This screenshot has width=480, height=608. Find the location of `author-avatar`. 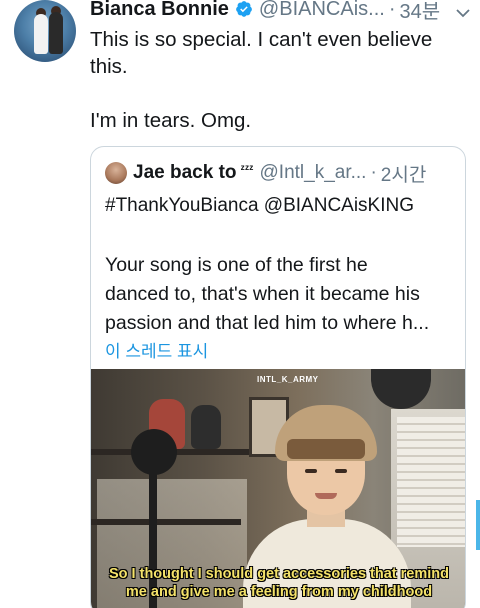

author-avatar is located at coordinates (45, 31).